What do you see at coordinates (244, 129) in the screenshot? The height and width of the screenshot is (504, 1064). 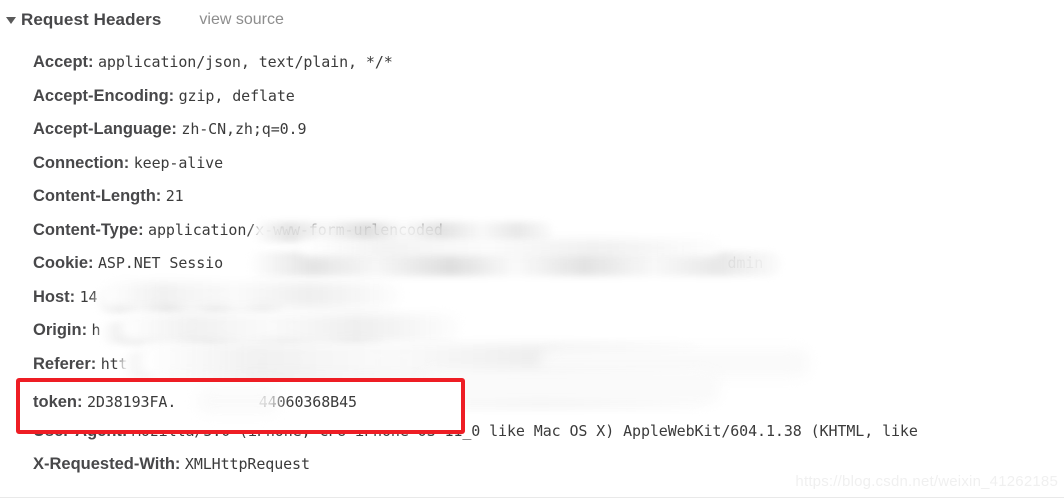 I see `header-value: zh-CN,zh;q=0.9` at bounding box center [244, 129].